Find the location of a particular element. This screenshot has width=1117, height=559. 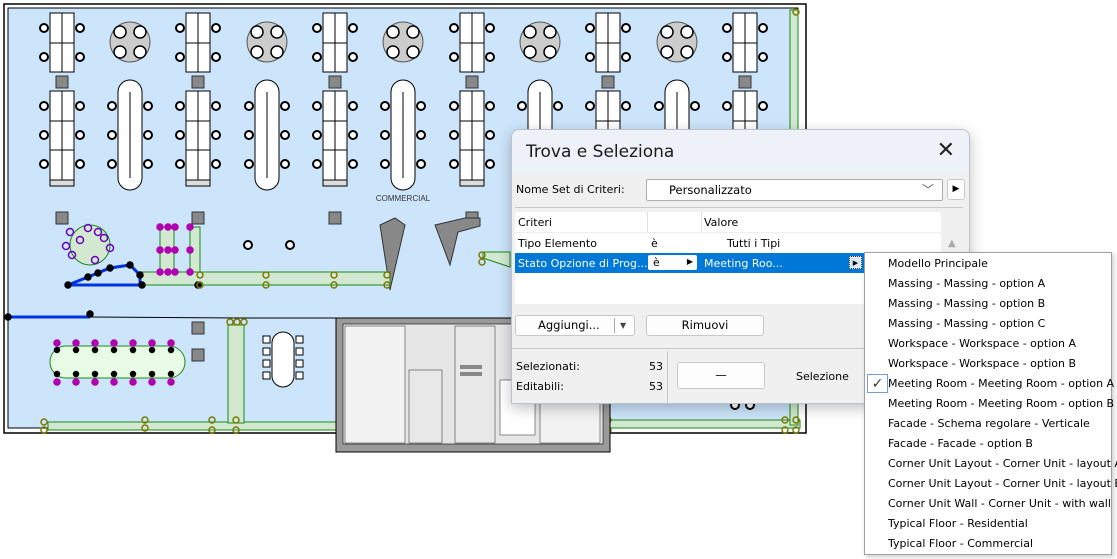

menu-item: Workspace - Workspace - option A is located at coordinates (988, 344).